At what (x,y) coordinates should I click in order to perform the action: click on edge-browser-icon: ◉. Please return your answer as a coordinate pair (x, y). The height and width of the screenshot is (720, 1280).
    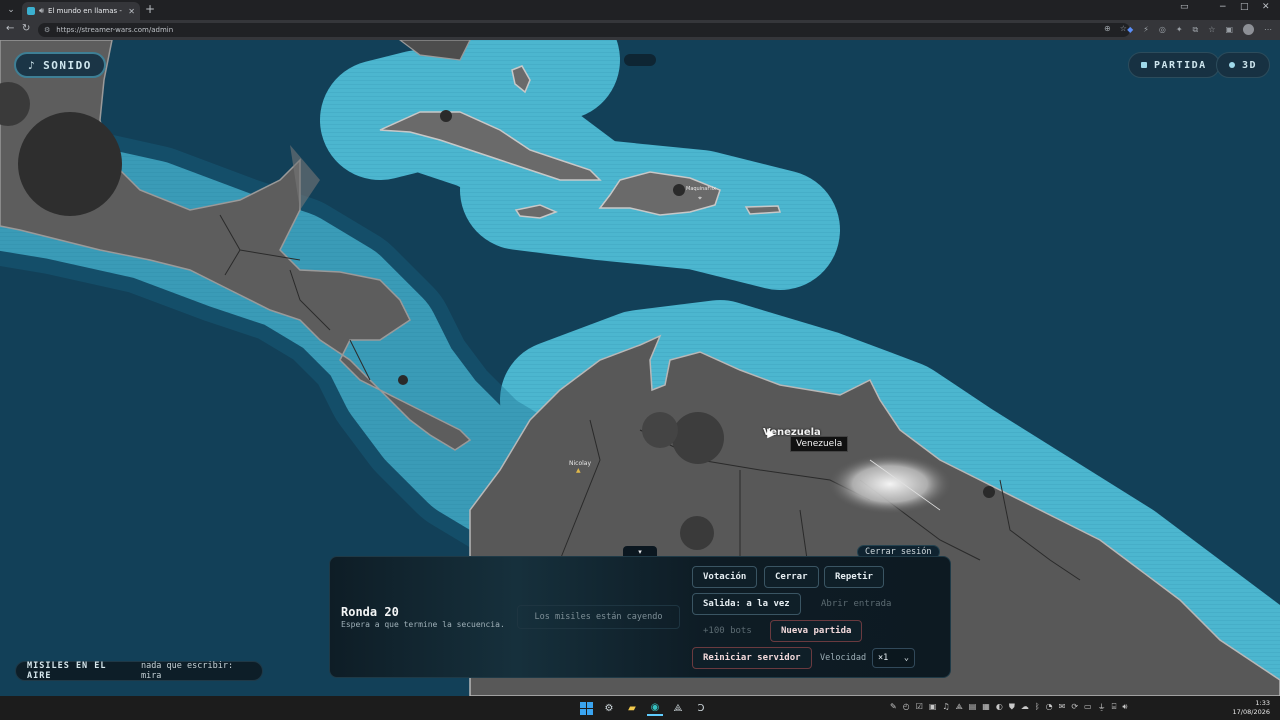
    Looking at the image, I should click on (655, 708).